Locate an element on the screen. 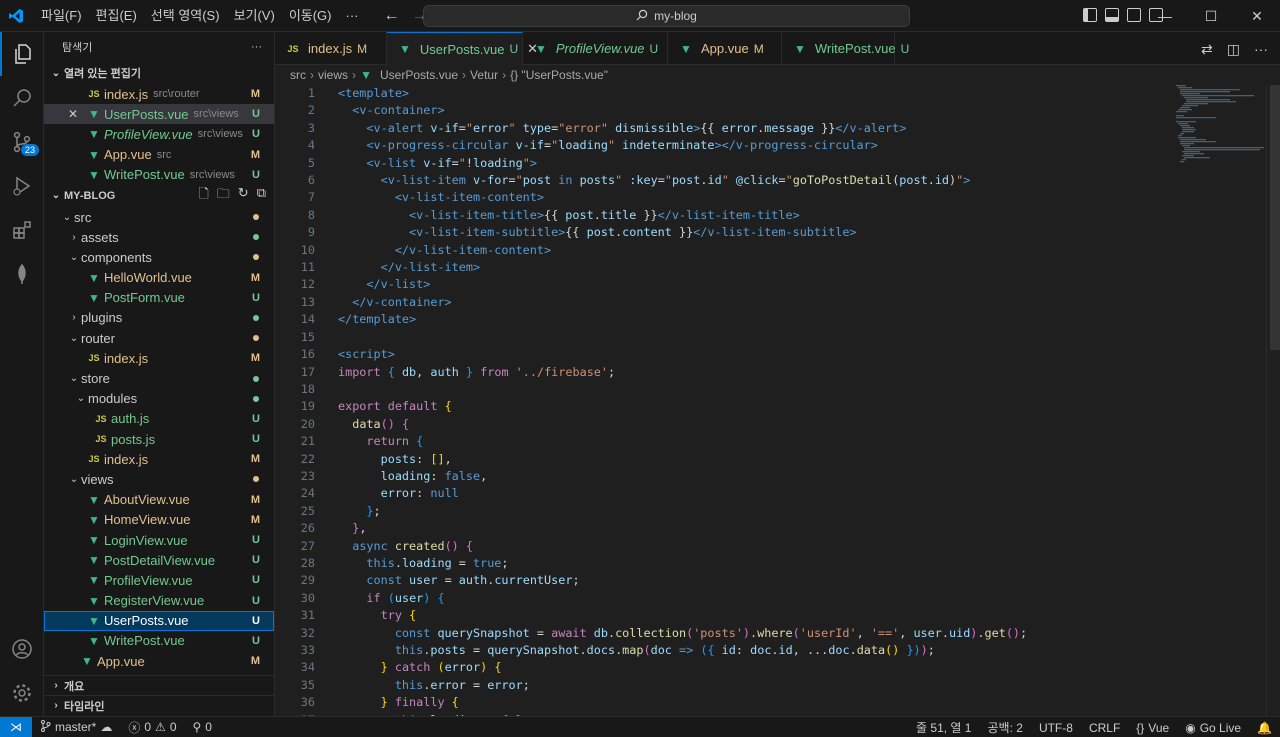  notifications-icon: 🔔 is located at coordinates (1264, 728).